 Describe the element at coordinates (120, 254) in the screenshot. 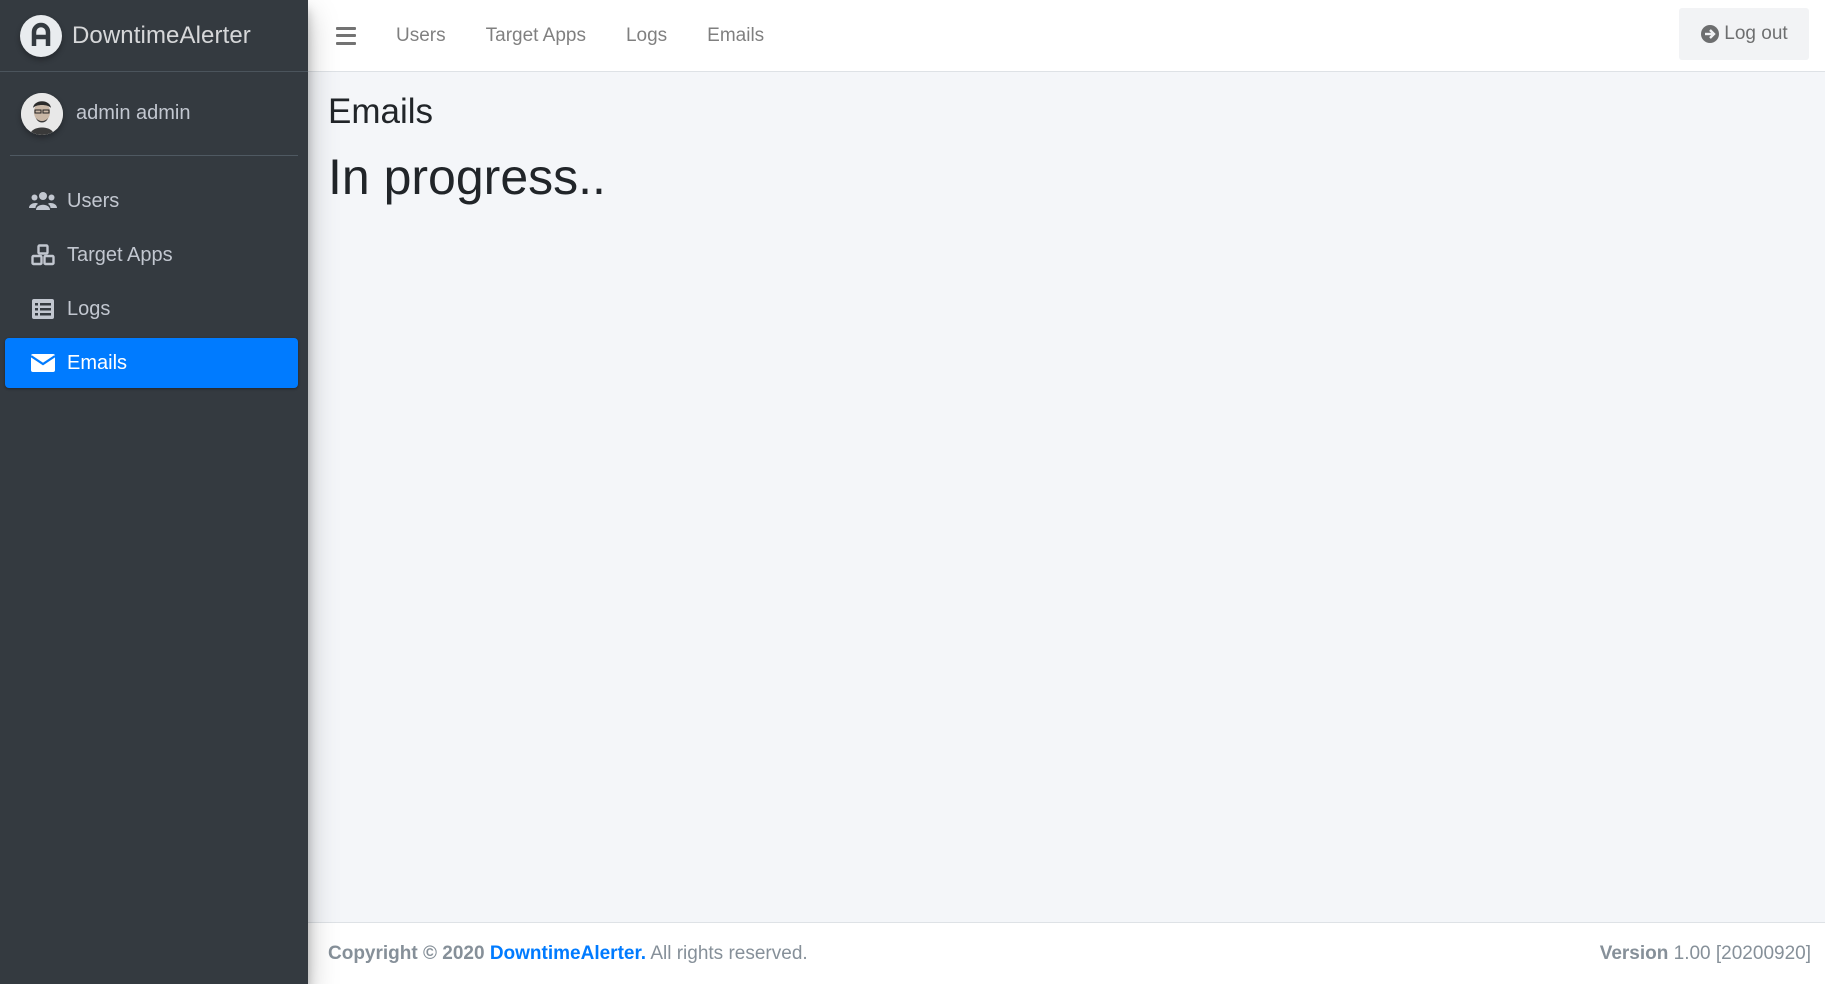

I see `sidebar-item-label: Target Apps` at that location.